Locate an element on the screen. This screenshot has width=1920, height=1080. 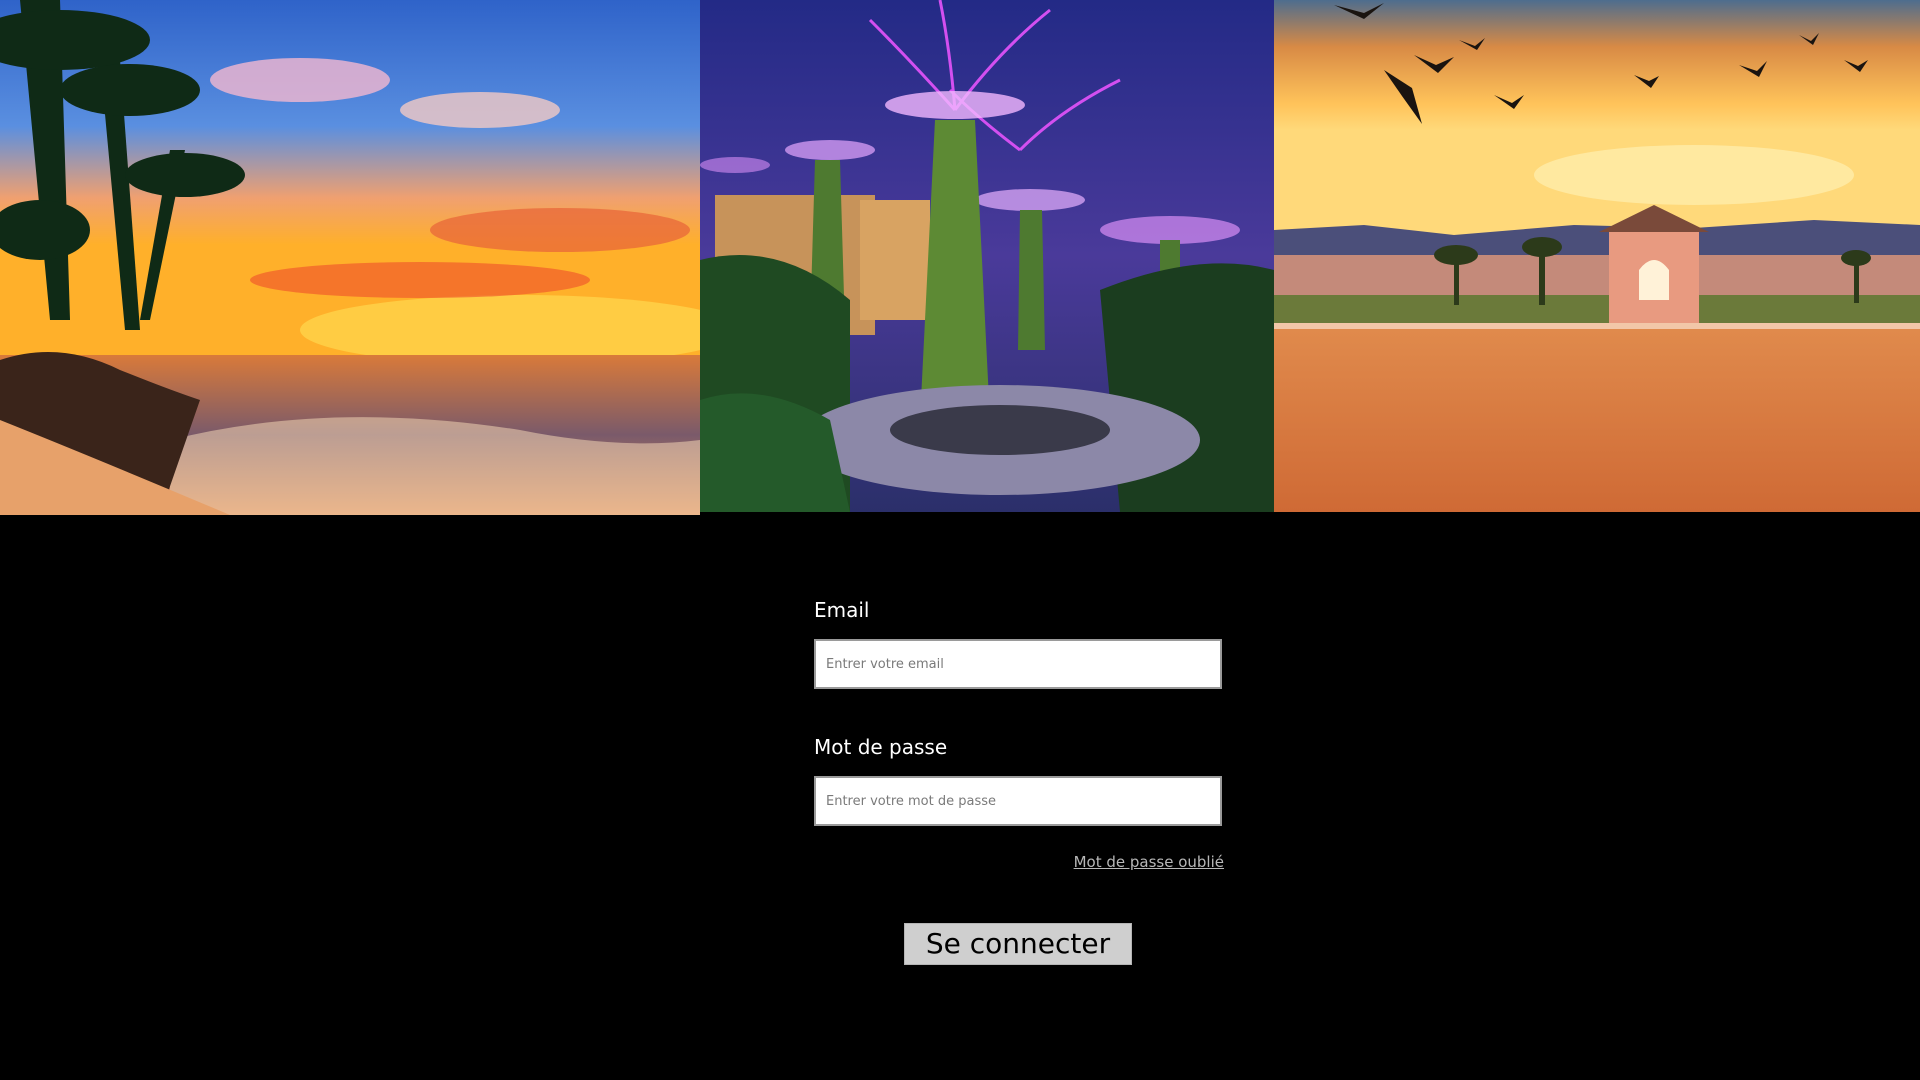
login-button: Se connecter is located at coordinates (1018, 944).